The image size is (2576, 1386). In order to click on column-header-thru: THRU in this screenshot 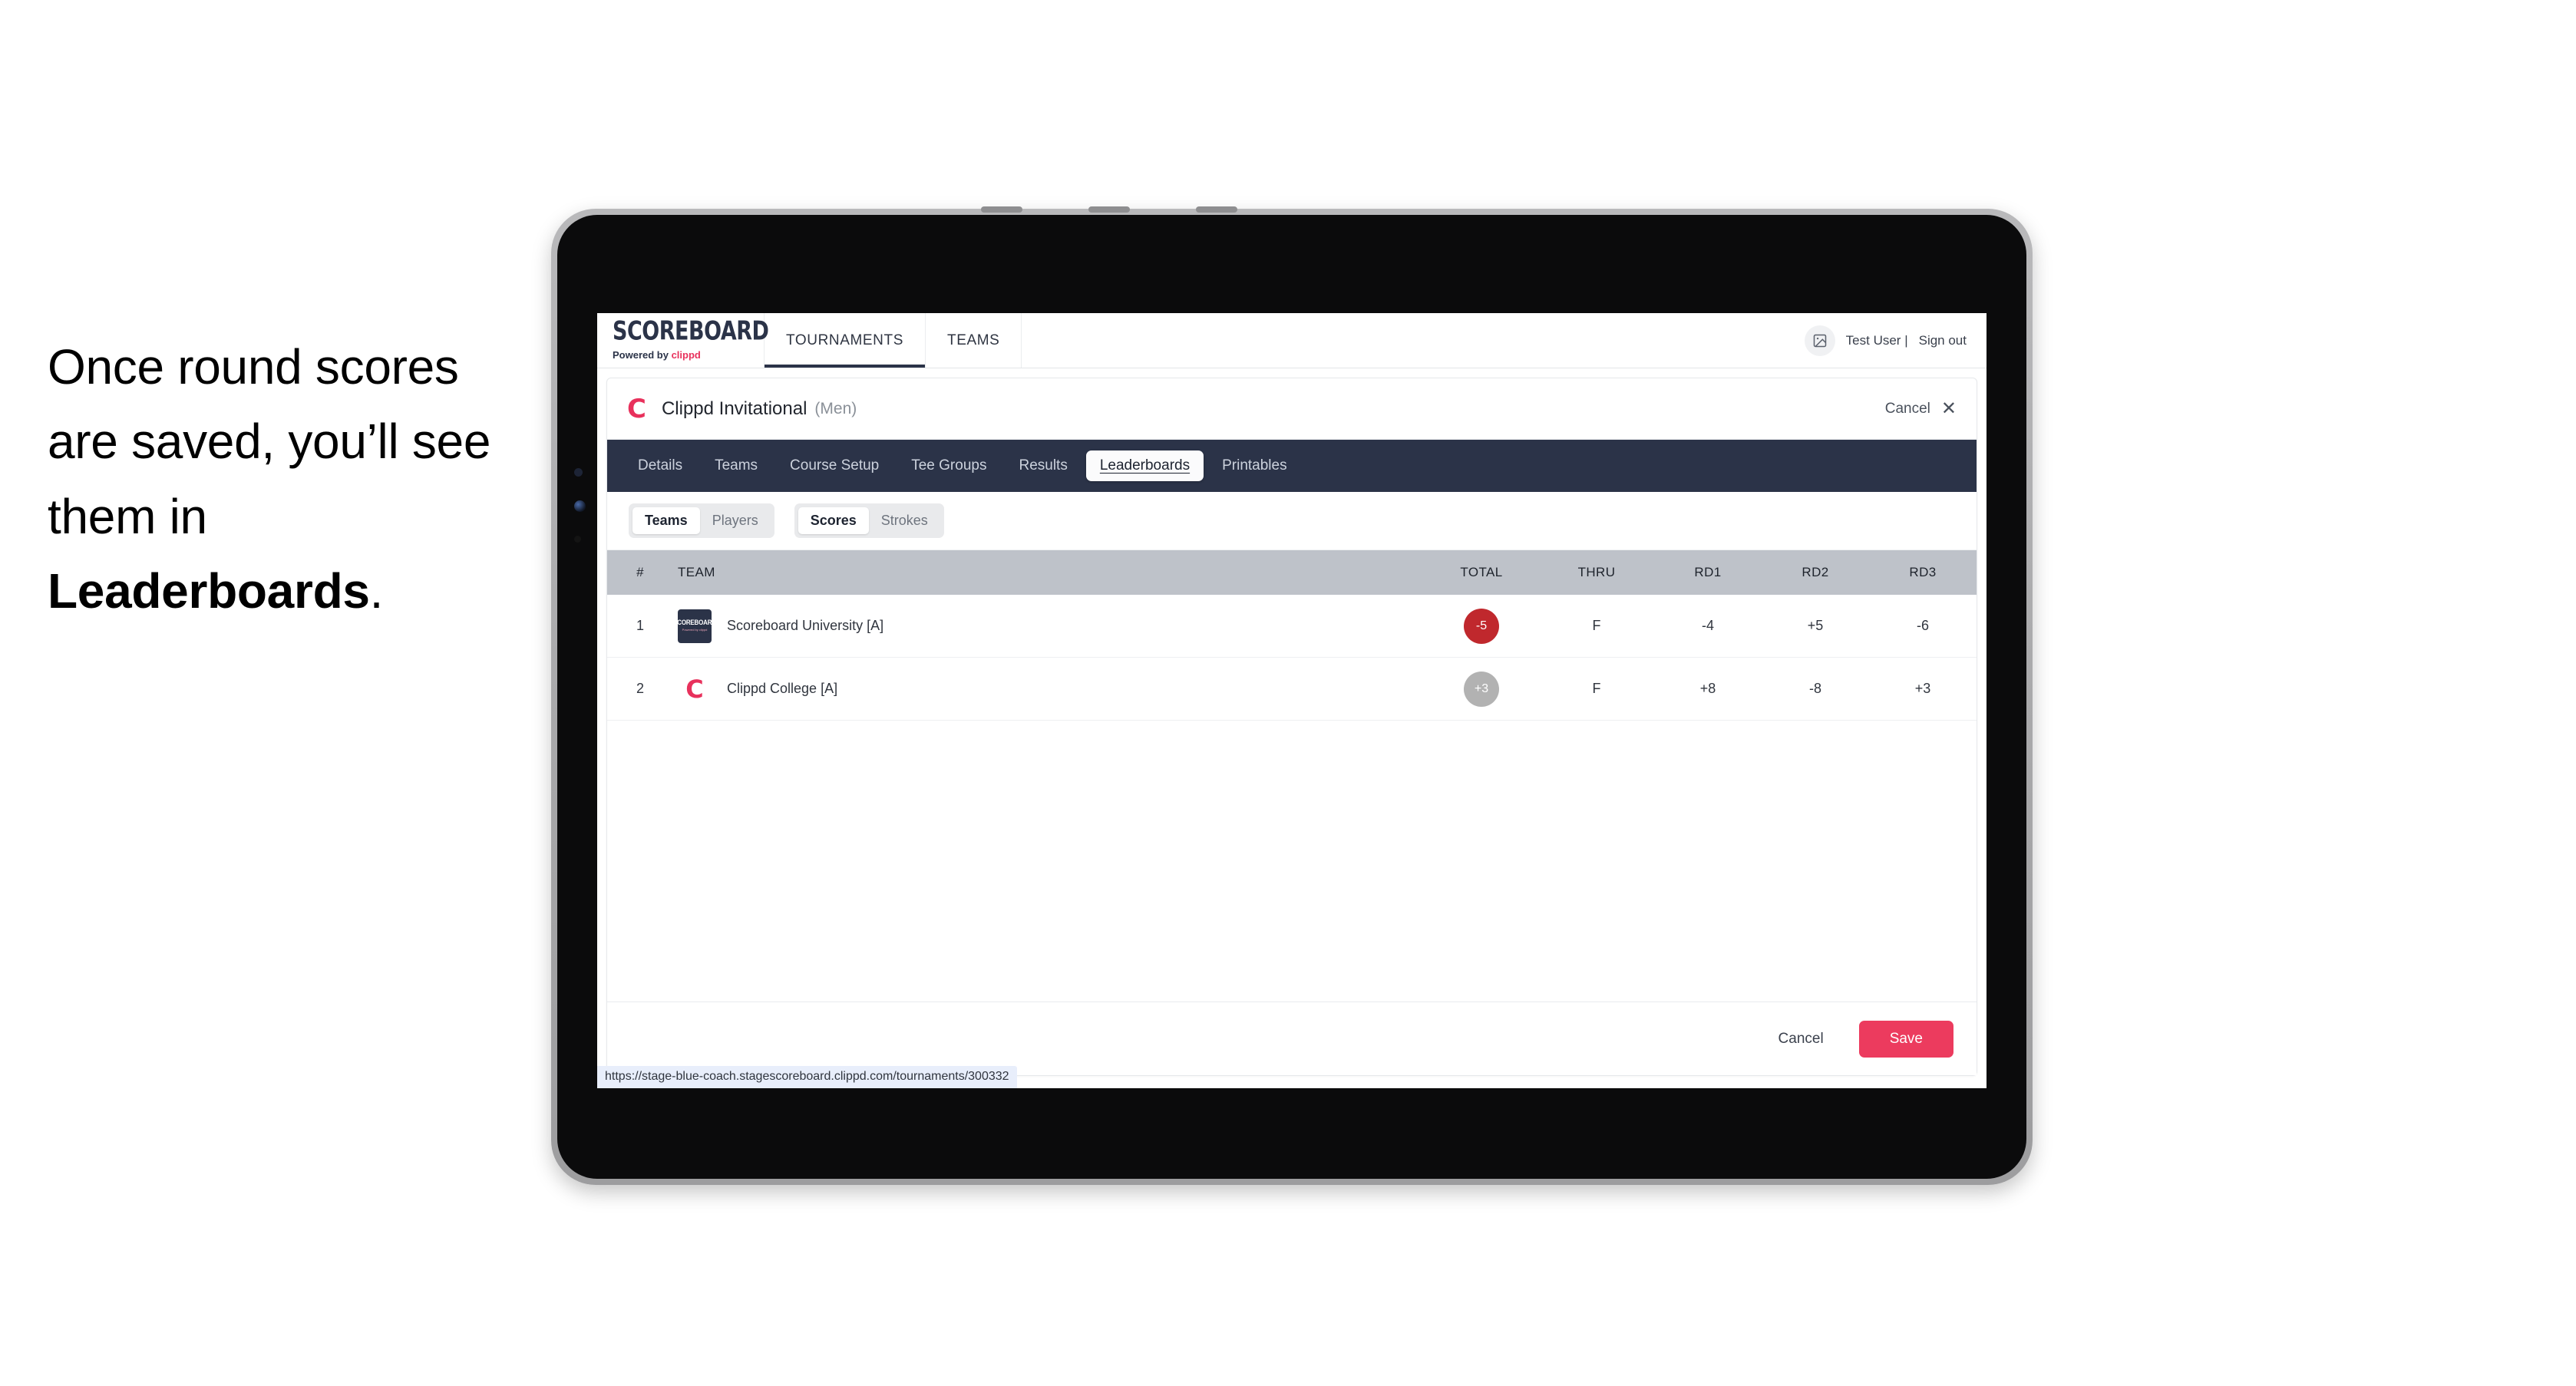, I will do `click(1596, 572)`.